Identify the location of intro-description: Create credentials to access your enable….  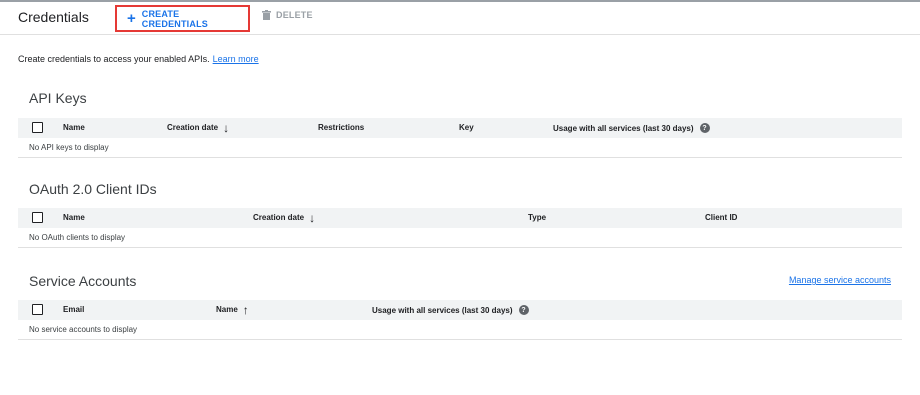
(114, 59).